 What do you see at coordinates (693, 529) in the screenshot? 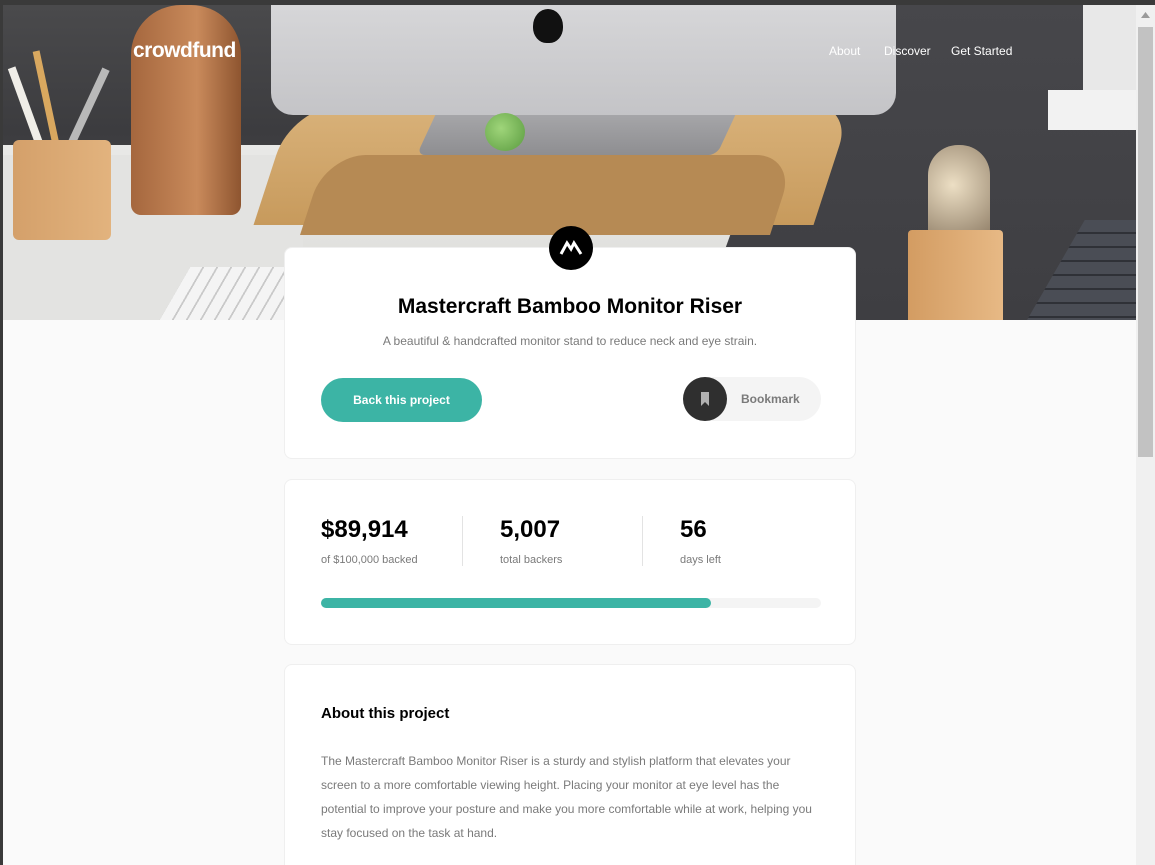
I see `days-left-count: 56` at bounding box center [693, 529].